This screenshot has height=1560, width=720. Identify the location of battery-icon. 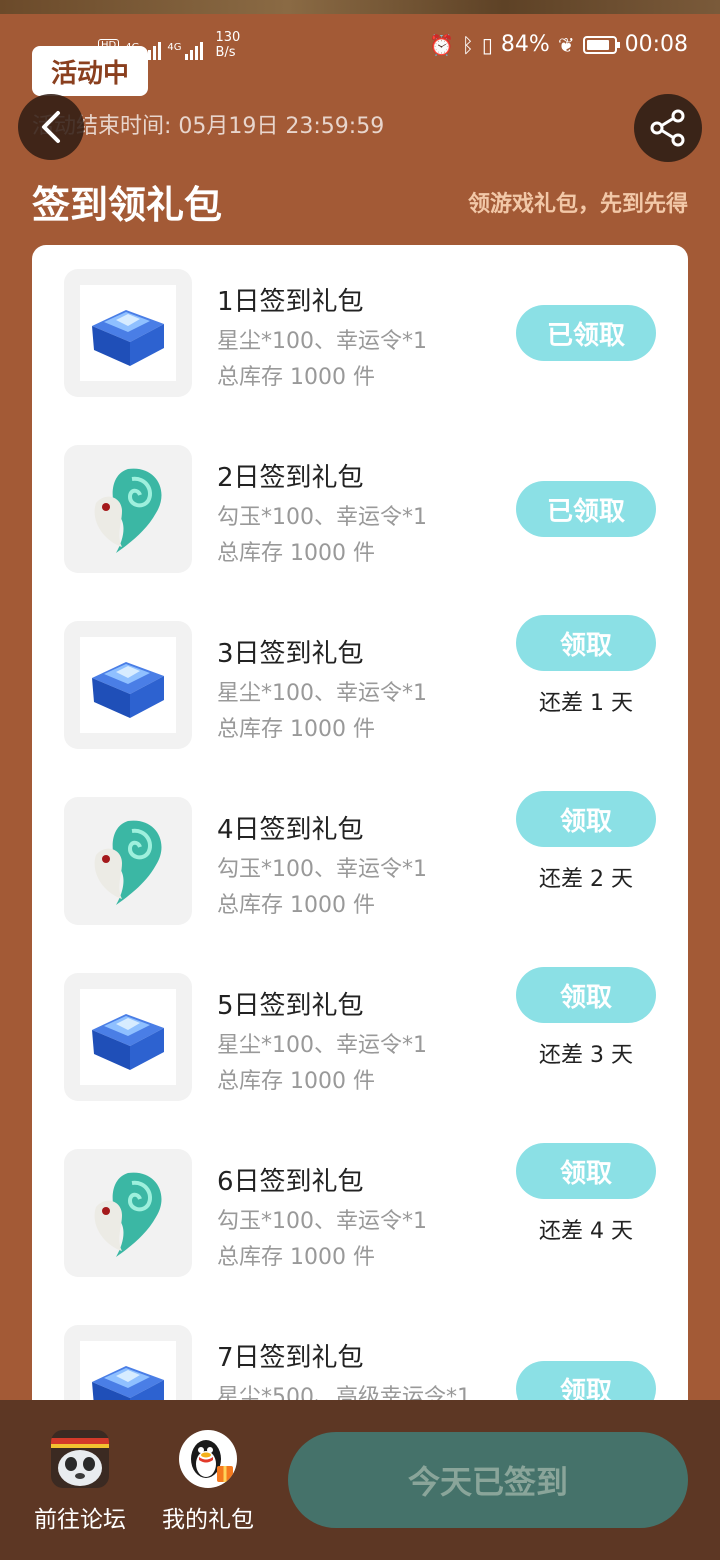
(601, 44).